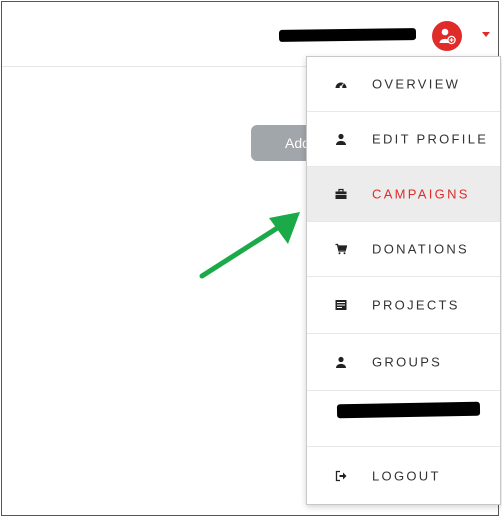 The image size is (502, 519). I want to click on caret-down-icon, so click(486, 34).